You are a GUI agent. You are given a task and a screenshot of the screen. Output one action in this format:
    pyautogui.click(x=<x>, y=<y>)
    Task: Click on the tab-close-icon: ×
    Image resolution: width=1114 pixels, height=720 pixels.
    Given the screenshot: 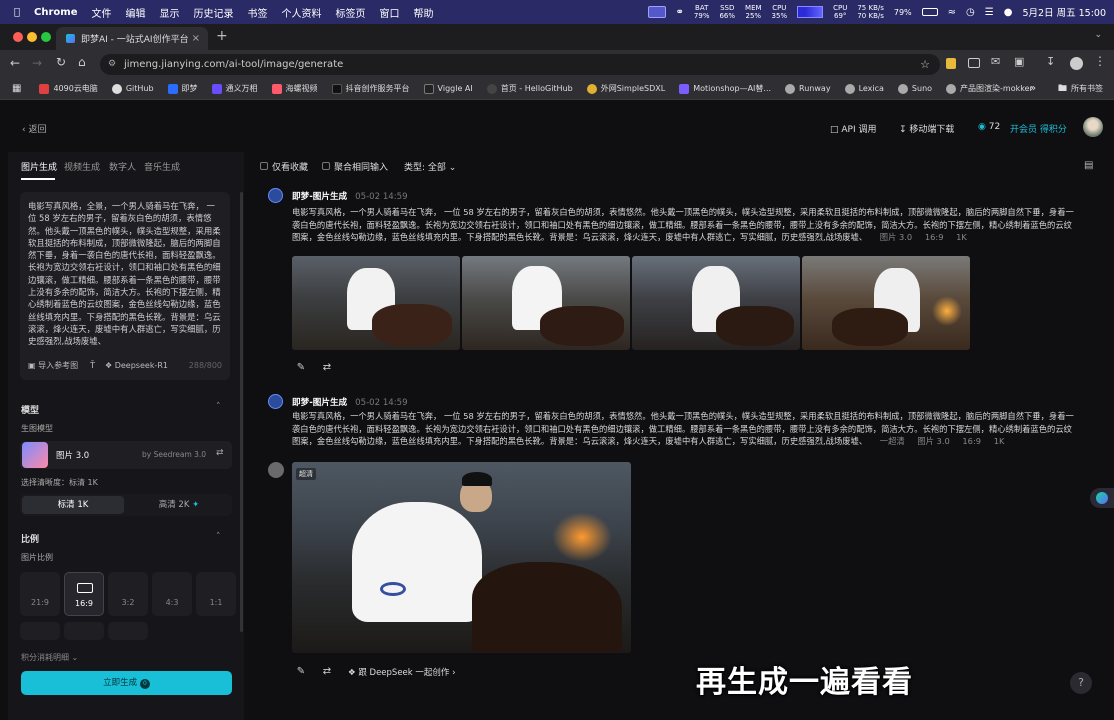 What is the action you would take?
    pyautogui.click(x=196, y=38)
    